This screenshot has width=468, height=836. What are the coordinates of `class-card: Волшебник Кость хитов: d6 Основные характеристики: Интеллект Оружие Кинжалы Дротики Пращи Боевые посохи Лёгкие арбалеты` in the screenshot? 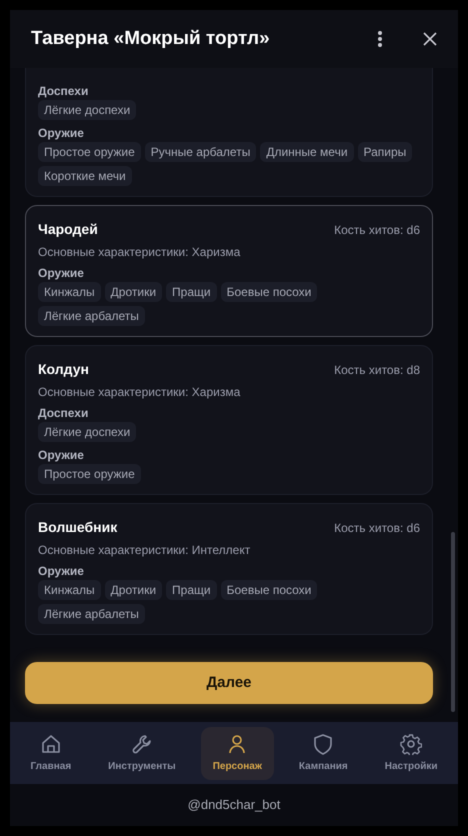 It's located at (229, 569).